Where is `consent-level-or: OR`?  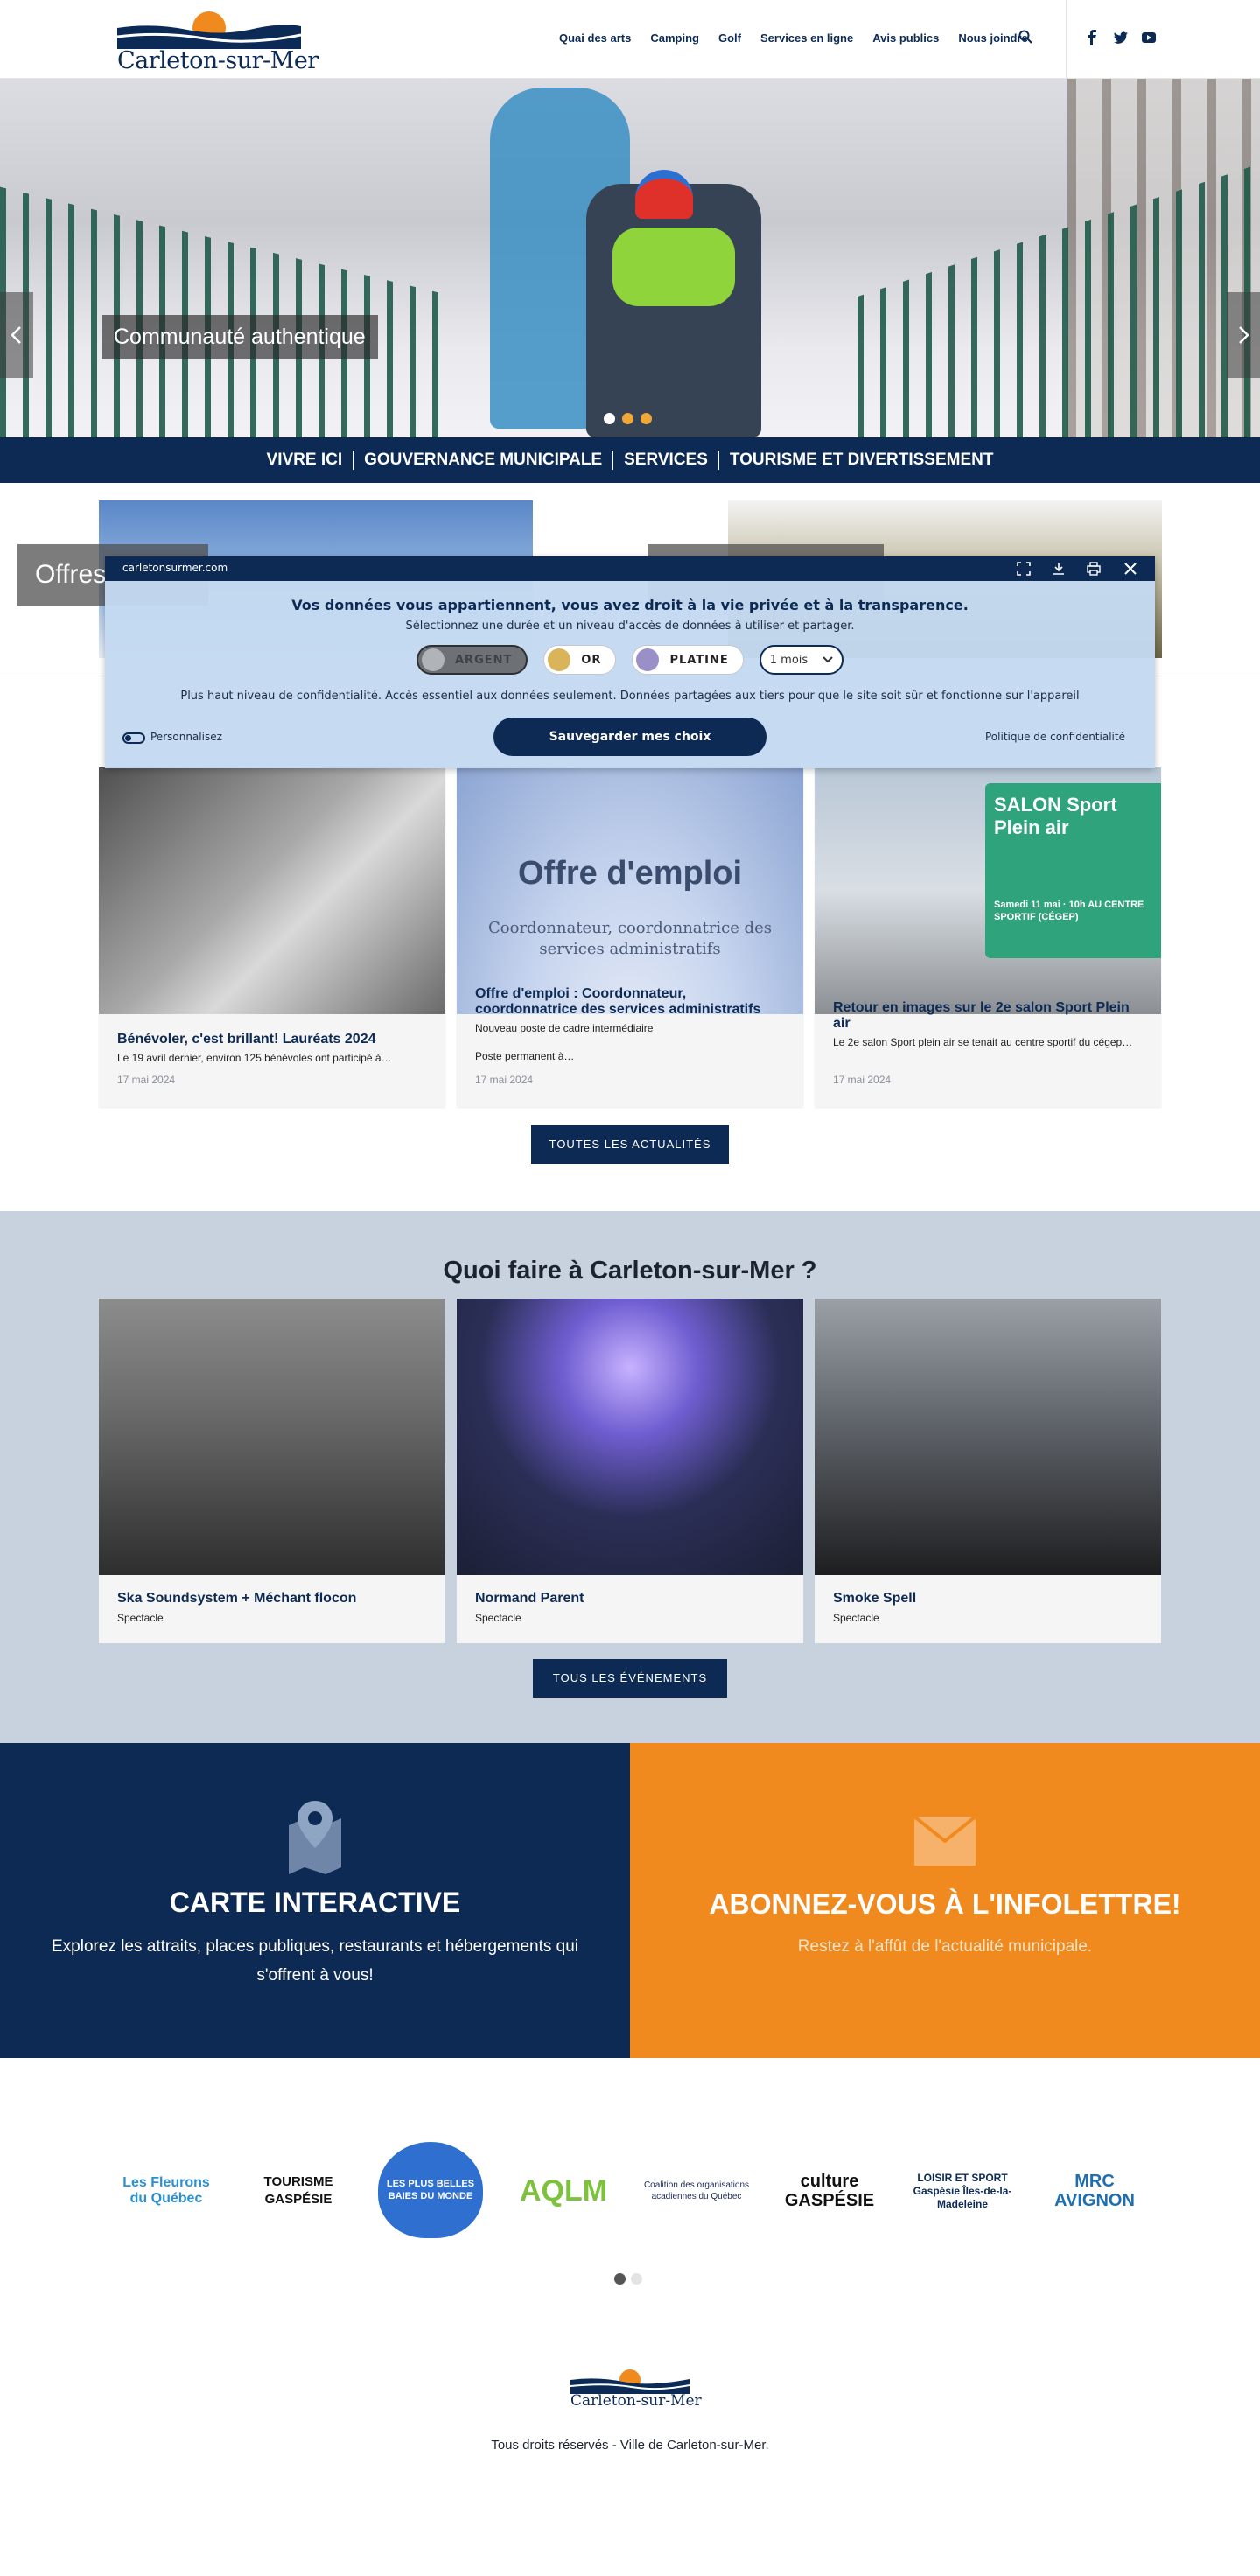
consent-level-or: OR is located at coordinates (580, 660).